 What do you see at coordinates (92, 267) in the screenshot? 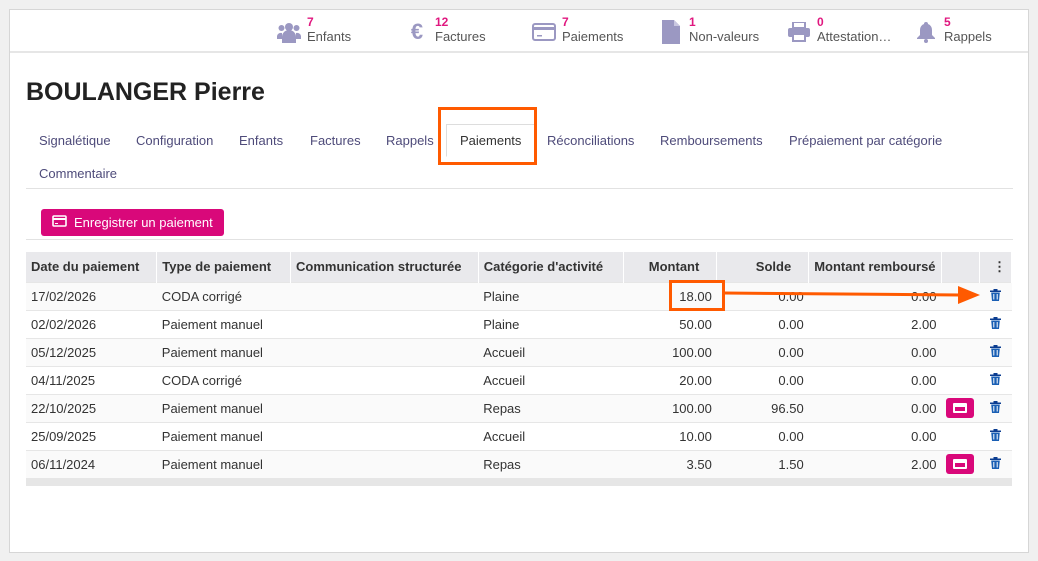
I see `col-date: Date du paiement` at bounding box center [92, 267].